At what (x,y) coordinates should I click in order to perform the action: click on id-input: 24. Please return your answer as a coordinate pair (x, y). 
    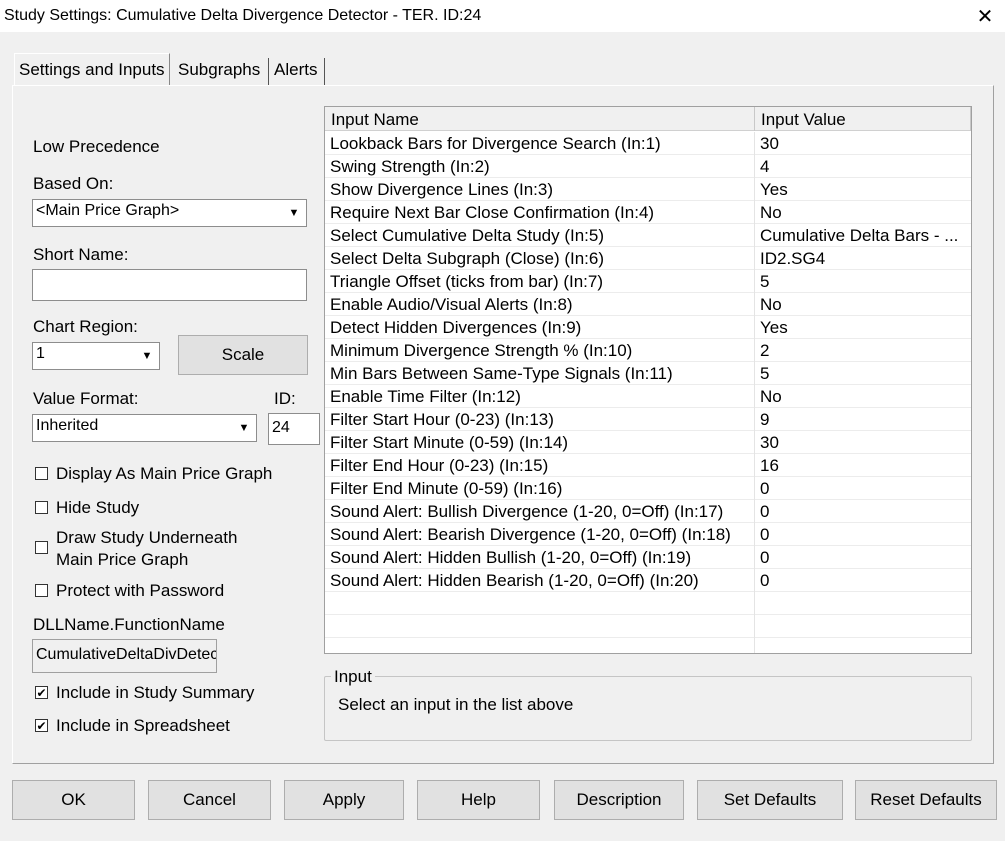
    Looking at the image, I should click on (294, 429).